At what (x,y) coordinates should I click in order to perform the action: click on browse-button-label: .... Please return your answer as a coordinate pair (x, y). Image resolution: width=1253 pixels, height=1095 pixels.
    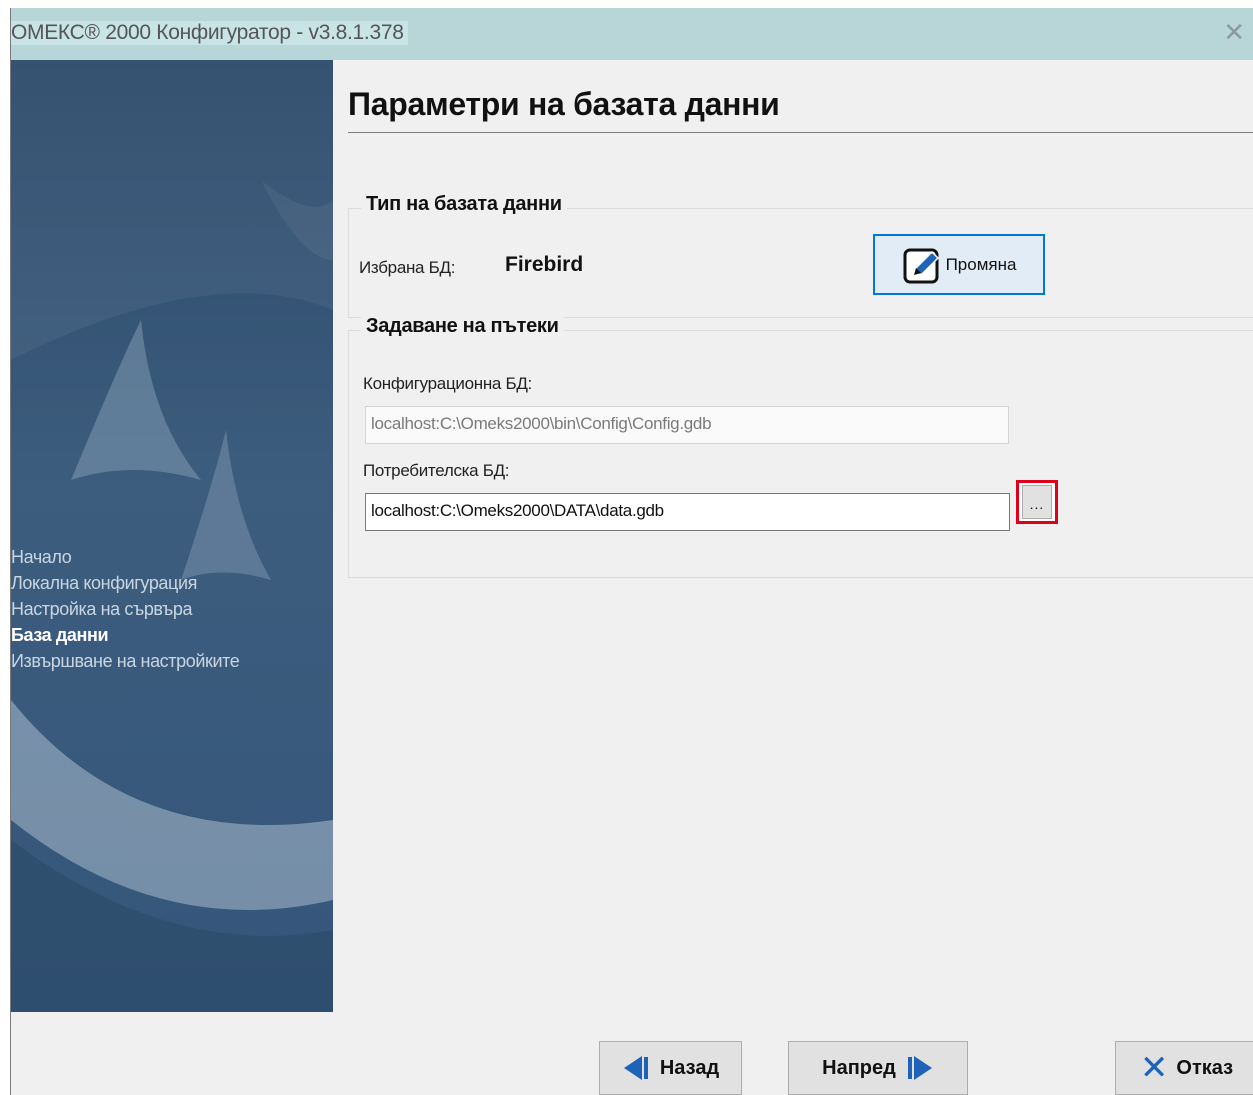
    Looking at the image, I should click on (1037, 502).